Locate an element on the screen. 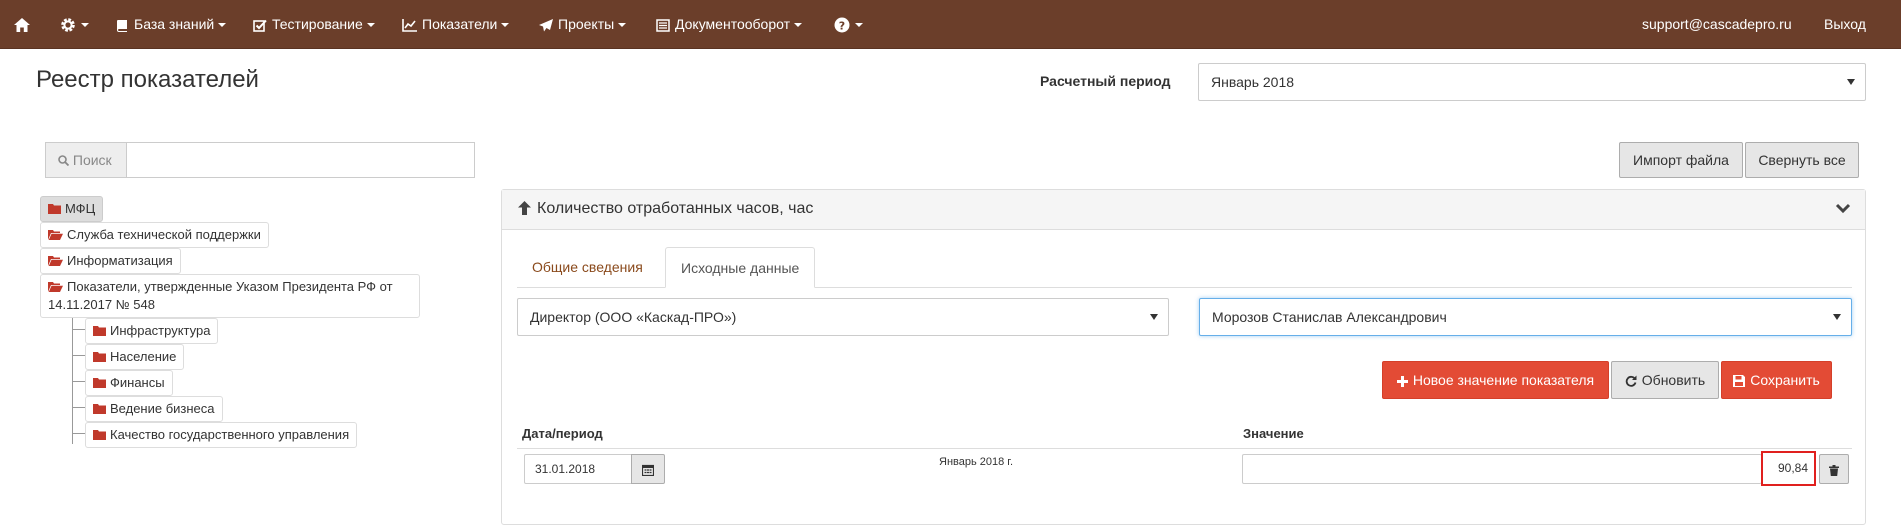 The image size is (1901, 529). import-file-button: Импорт файла is located at coordinates (1681, 160).